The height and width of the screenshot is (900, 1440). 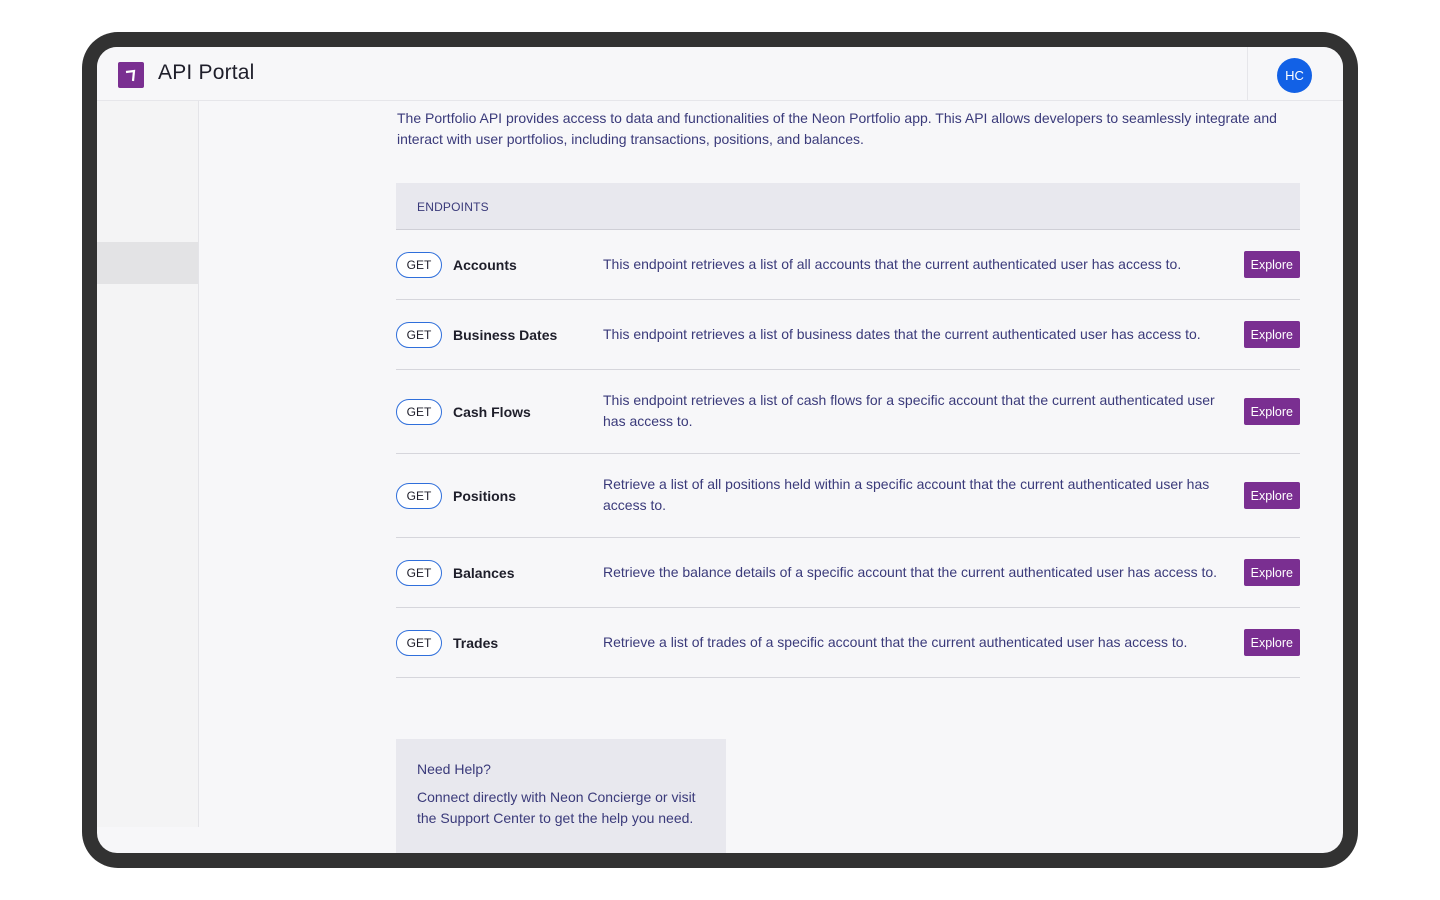 What do you see at coordinates (1271, 411) in the screenshot?
I see `explore-button-cash-flows: Explore` at bounding box center [1271, 411].